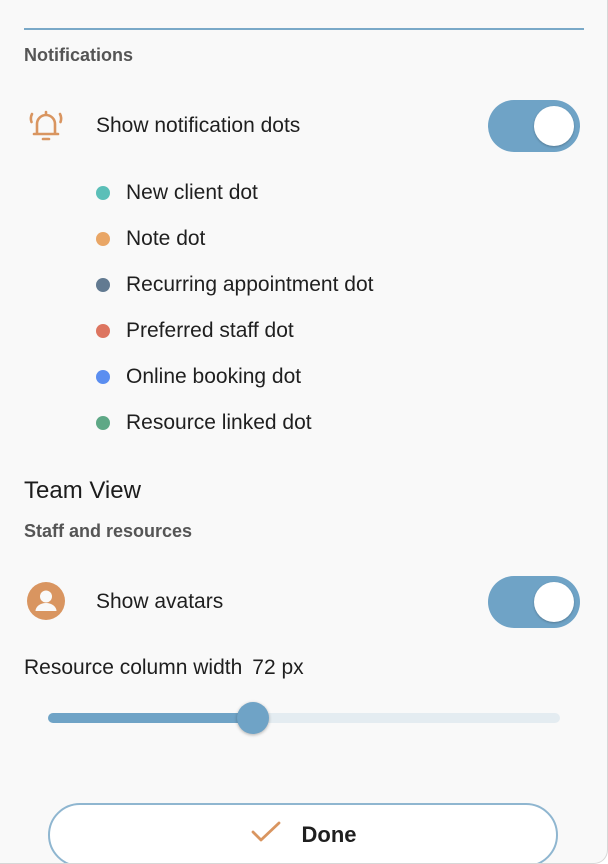  Describe the element at coordinates (108, 531) in the screenshot. I see `staff-resources-section-label: Staff and resources` at that location.